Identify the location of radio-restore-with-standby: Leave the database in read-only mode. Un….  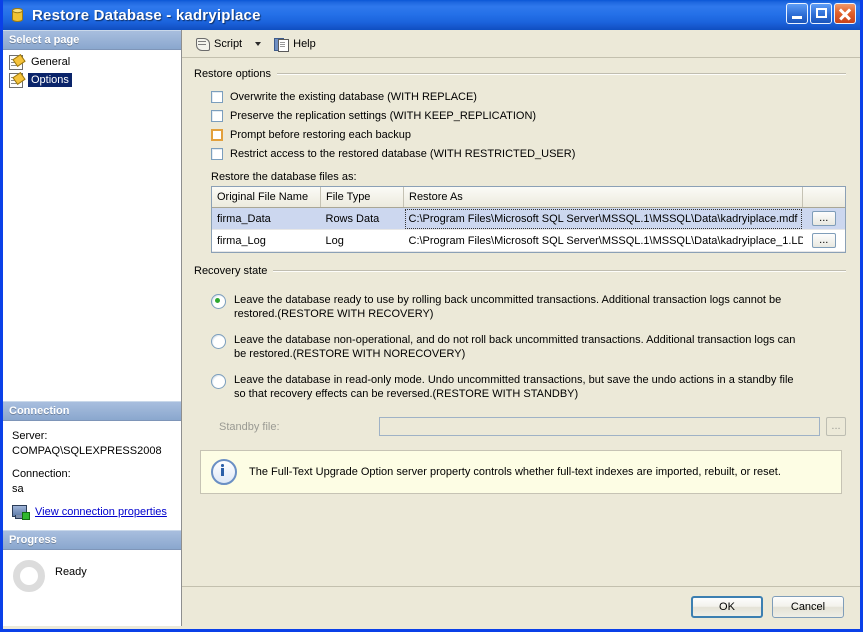
(528, 387).